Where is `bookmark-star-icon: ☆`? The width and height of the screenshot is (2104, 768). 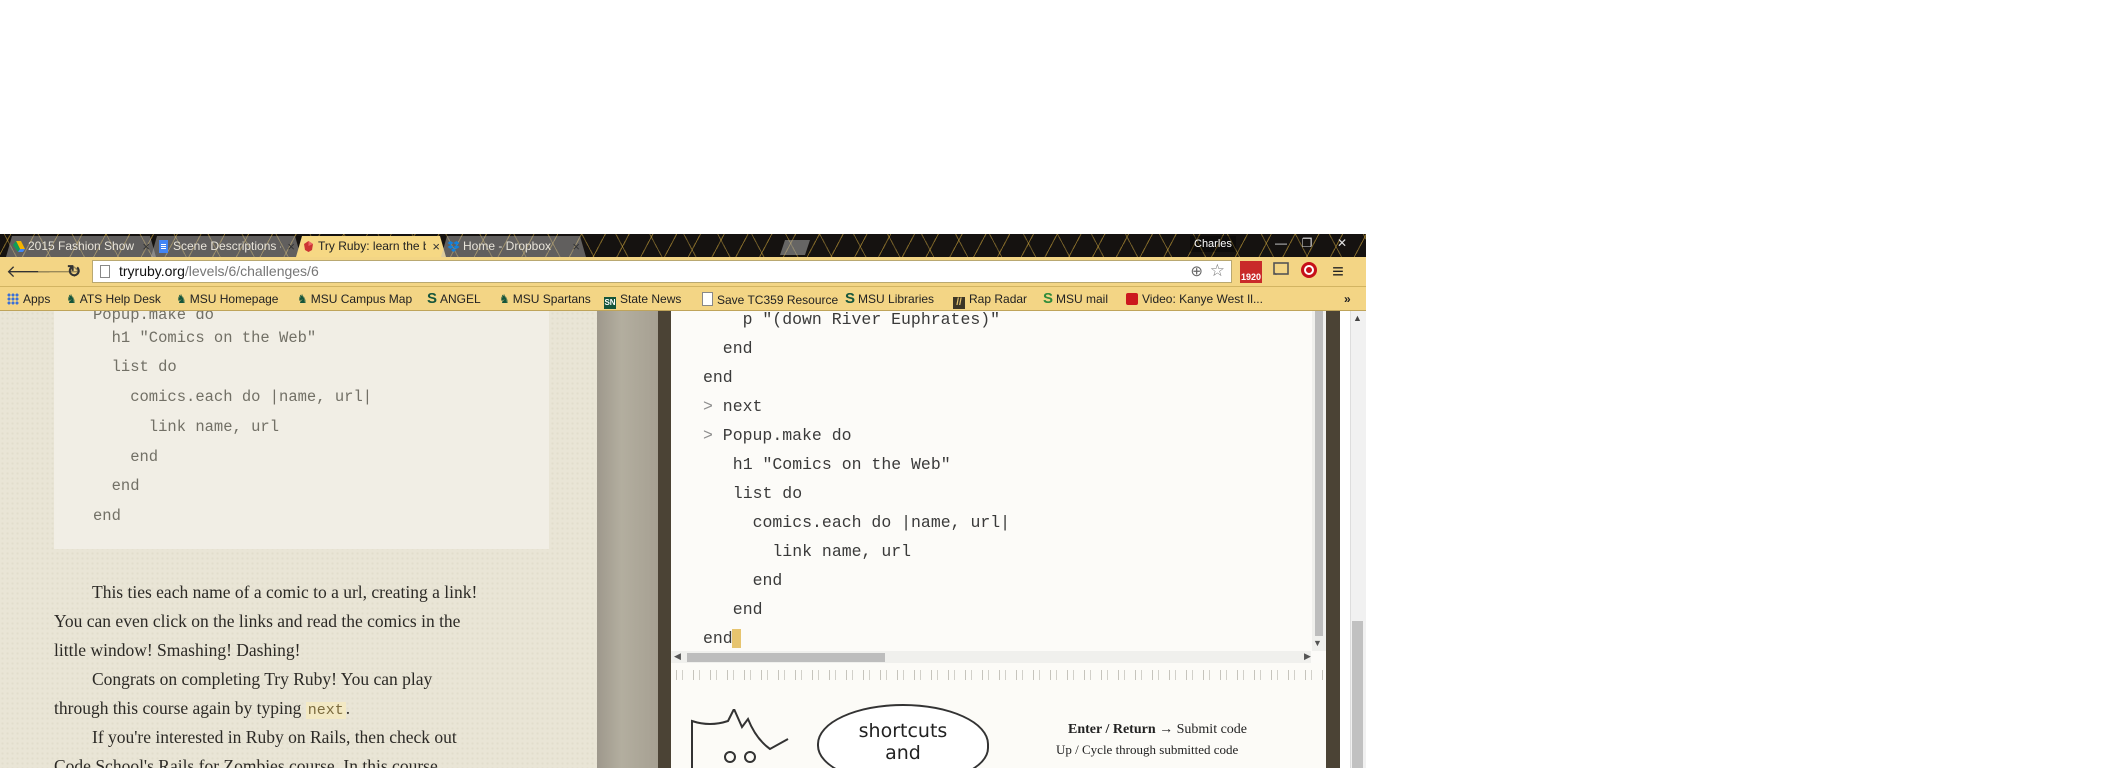 bookmark-star-icon: ☆ is located at coordinates (1217, 270).